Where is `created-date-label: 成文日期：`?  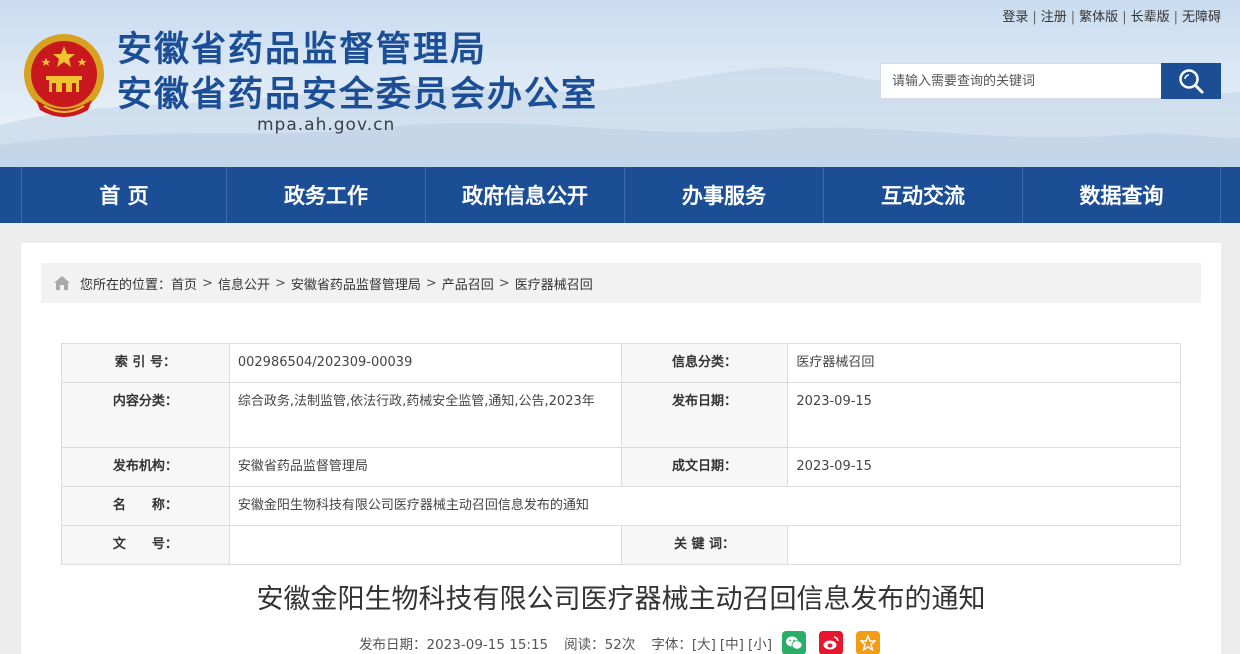
created-date-label: 成文日期： is located at coordinates (704, 467).